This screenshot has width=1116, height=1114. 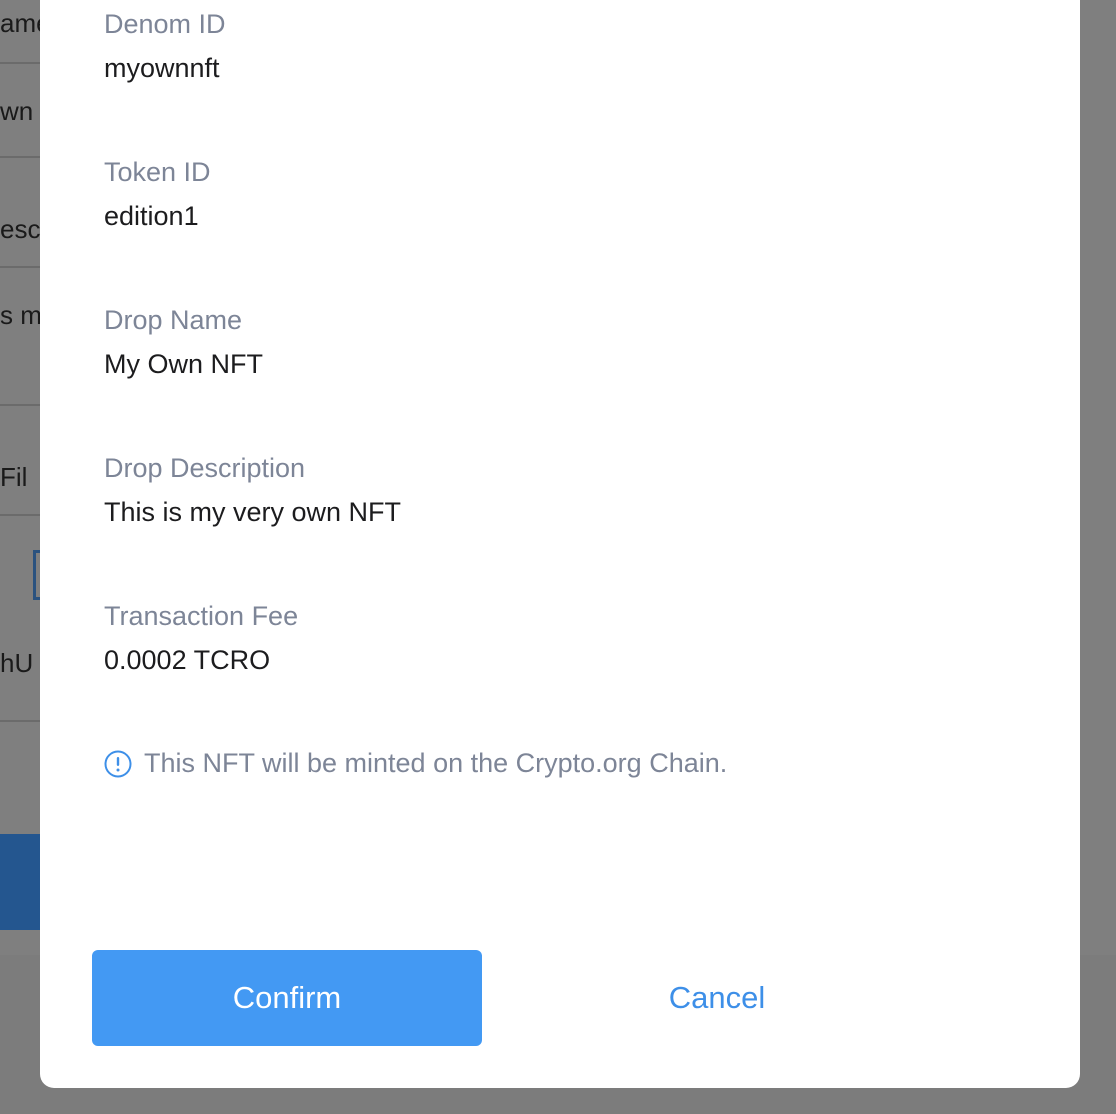 I want to click on field-label: Token ID, so click(x=157, y=172).